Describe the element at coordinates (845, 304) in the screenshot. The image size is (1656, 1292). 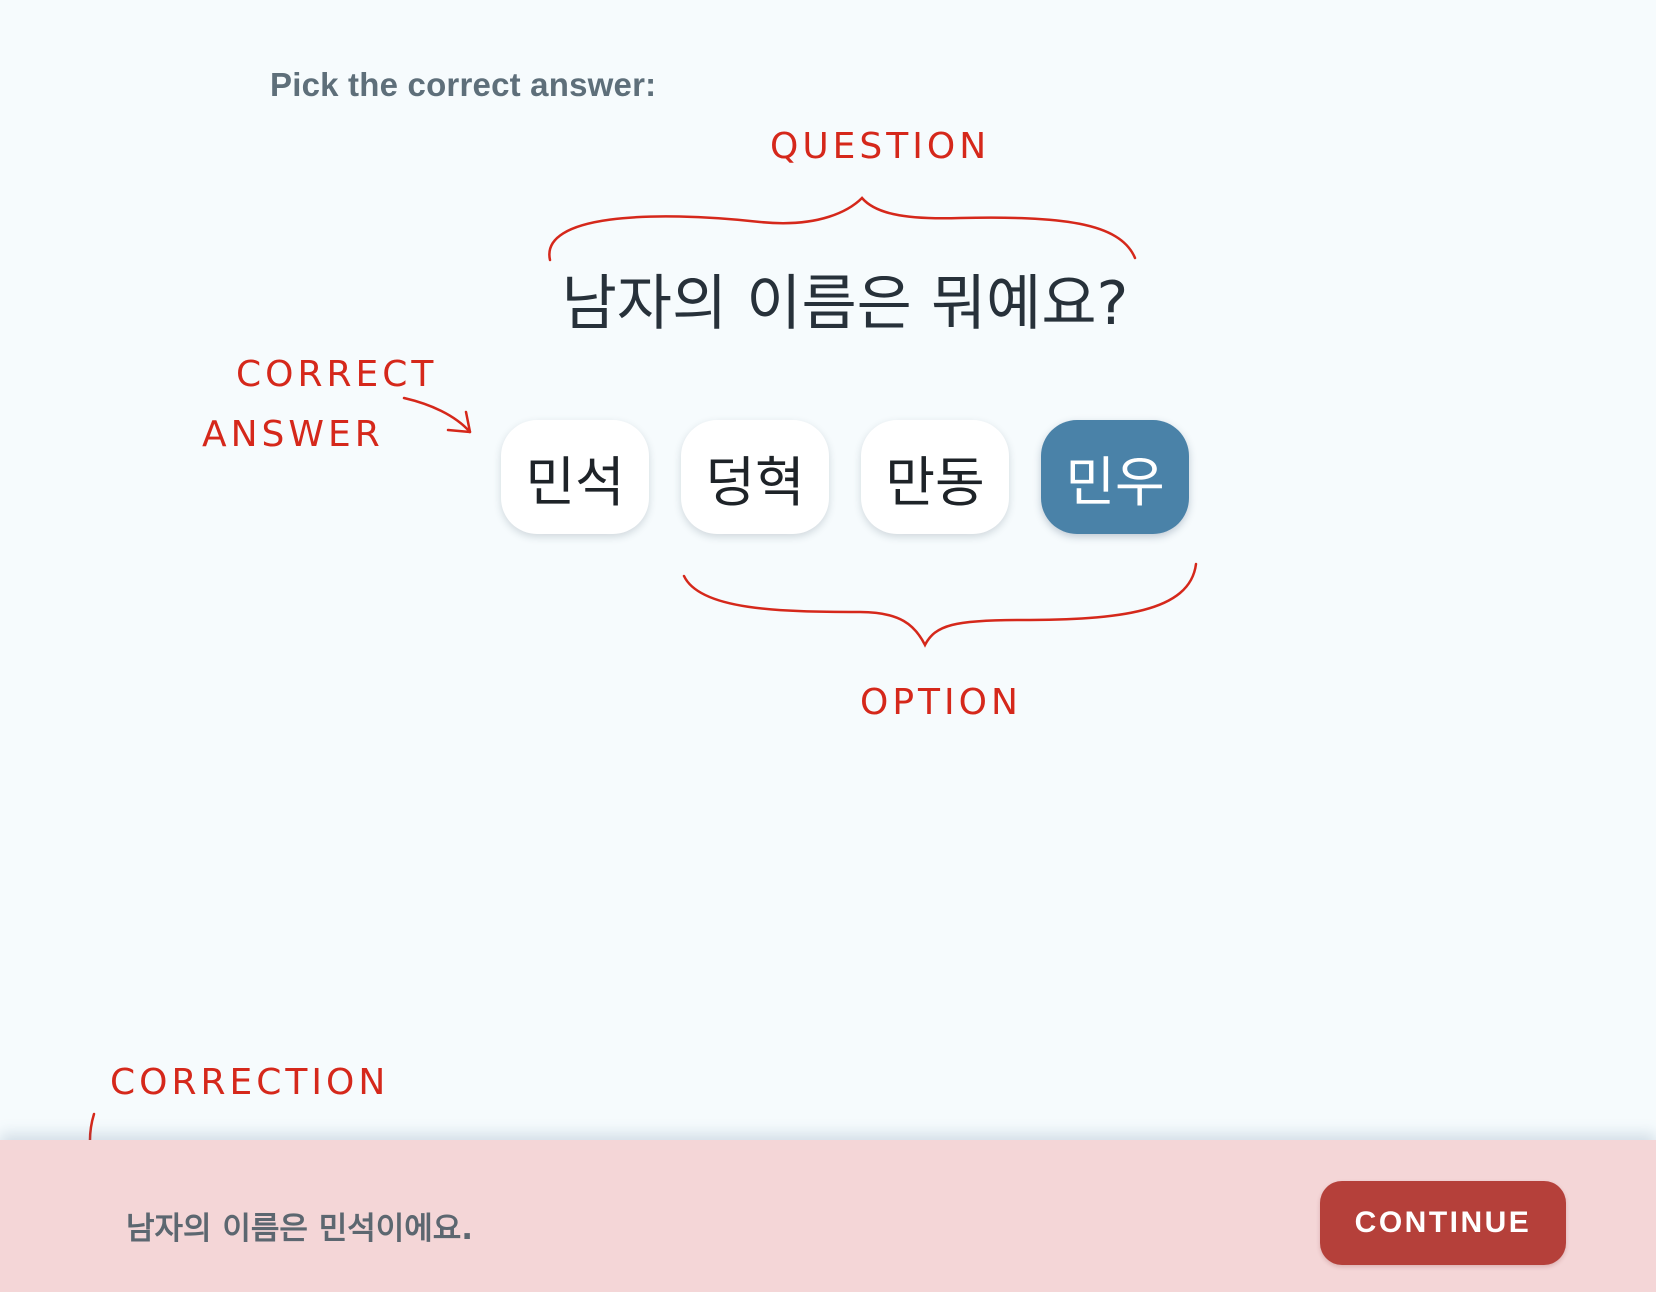
I see `question-text: 남자의 이름은 뭐예요?` at that location.